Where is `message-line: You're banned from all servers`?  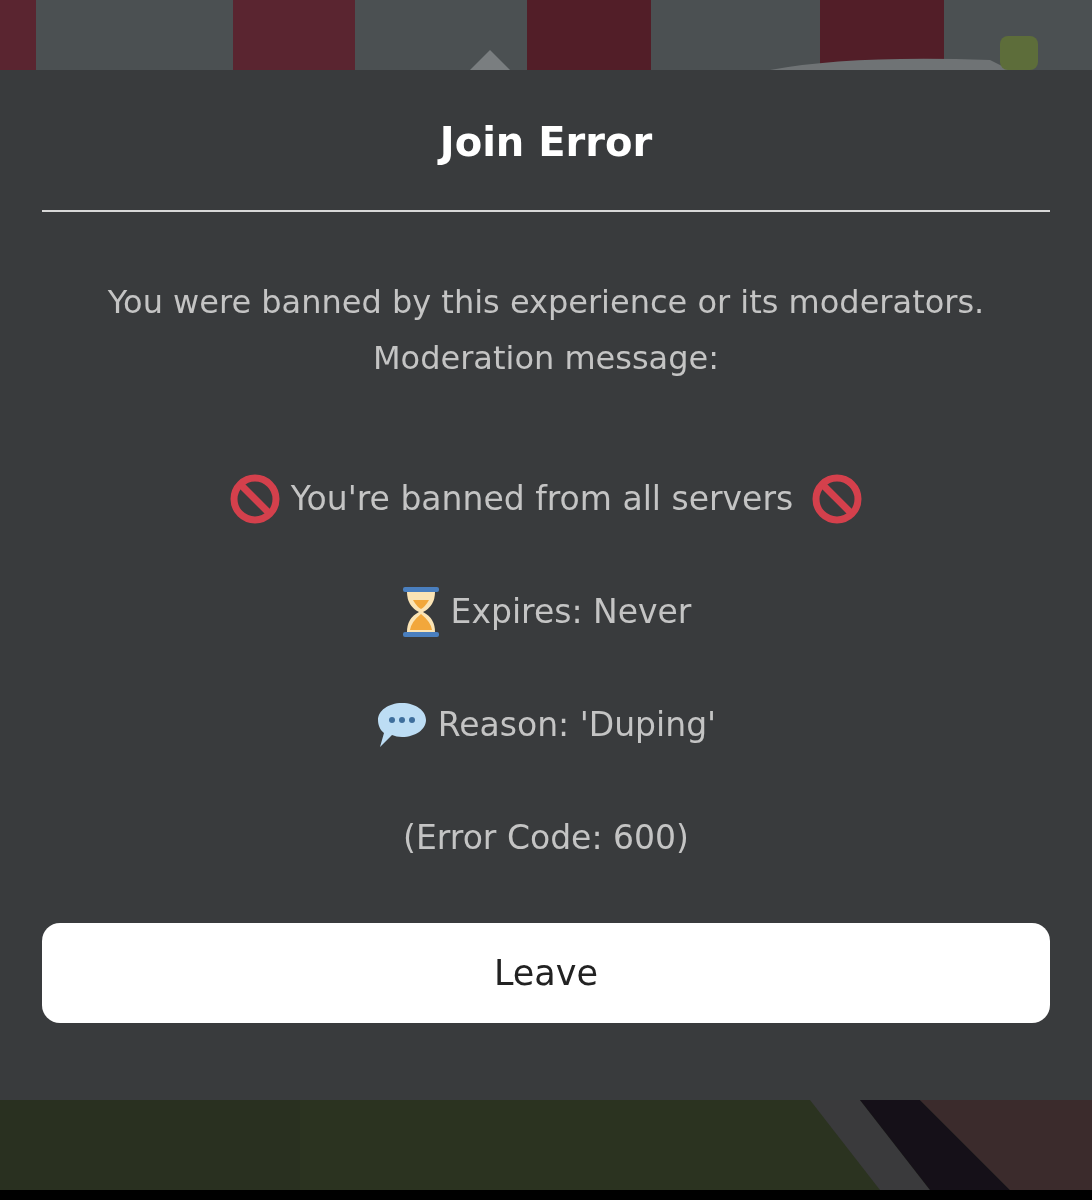
message-line: You're banned from all servers is located at coordinates (542, 499).